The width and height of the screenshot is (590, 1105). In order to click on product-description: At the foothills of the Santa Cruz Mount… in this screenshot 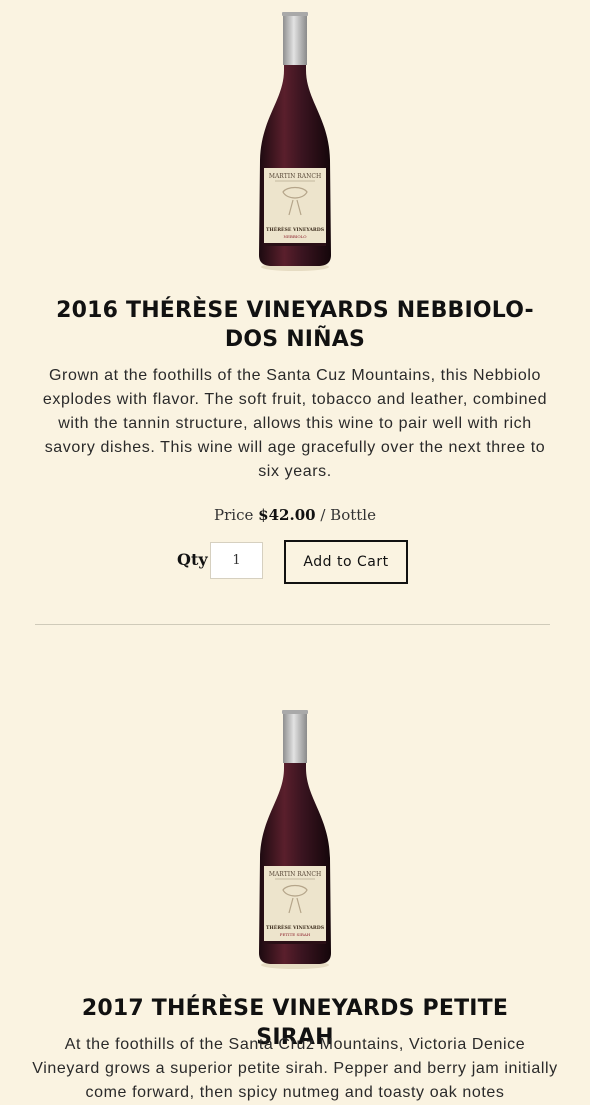, I will do `click(295, 1068)`.